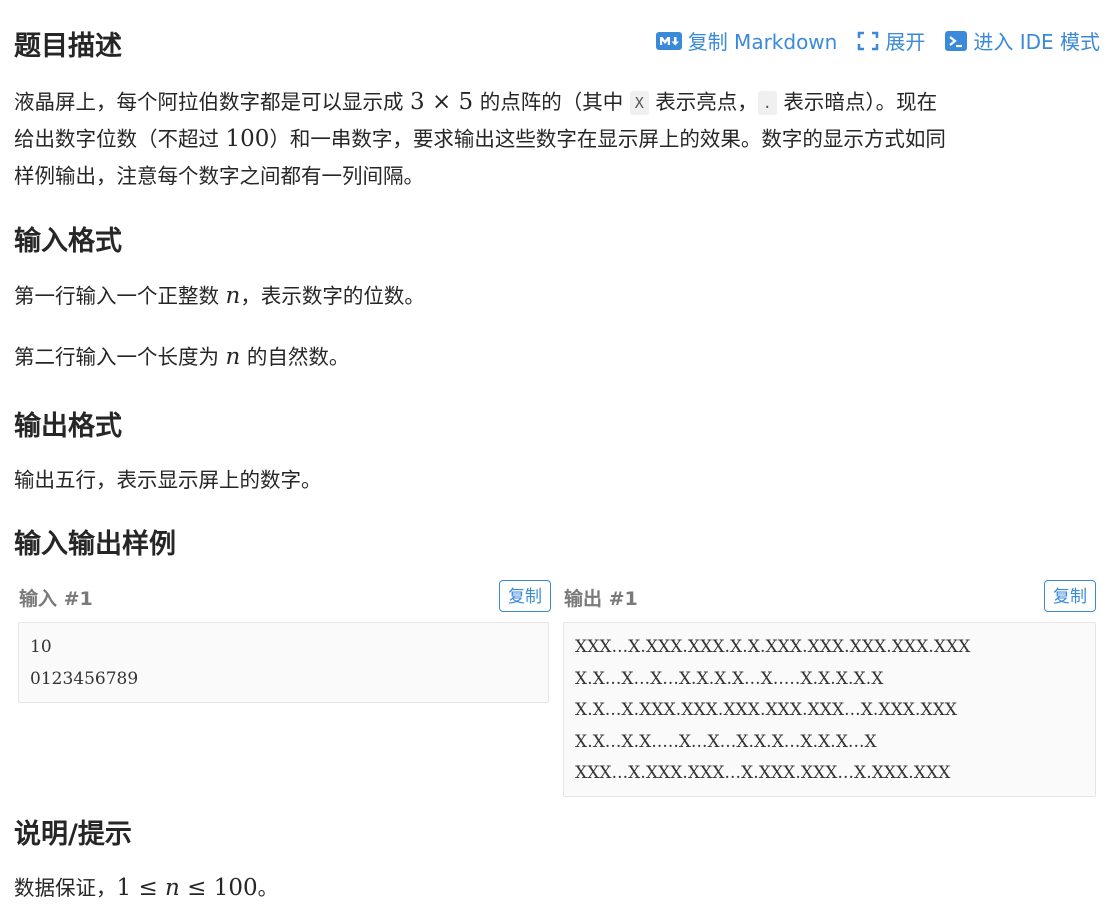 The image size is (1108, 912). Describe the element at coordinates (868, 40) in the screenshot. I see `expand-icon` at that location.